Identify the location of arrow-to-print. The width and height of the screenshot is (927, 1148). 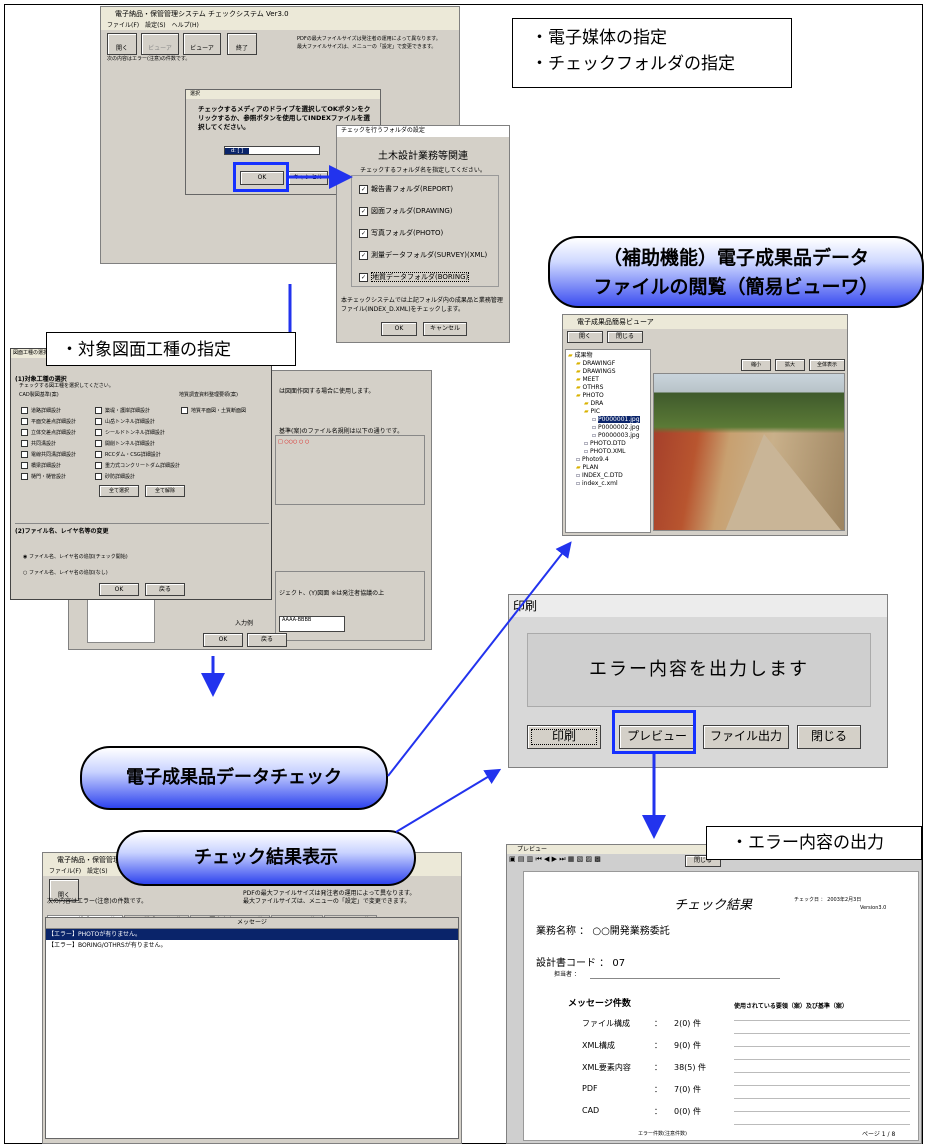
(448, 800).